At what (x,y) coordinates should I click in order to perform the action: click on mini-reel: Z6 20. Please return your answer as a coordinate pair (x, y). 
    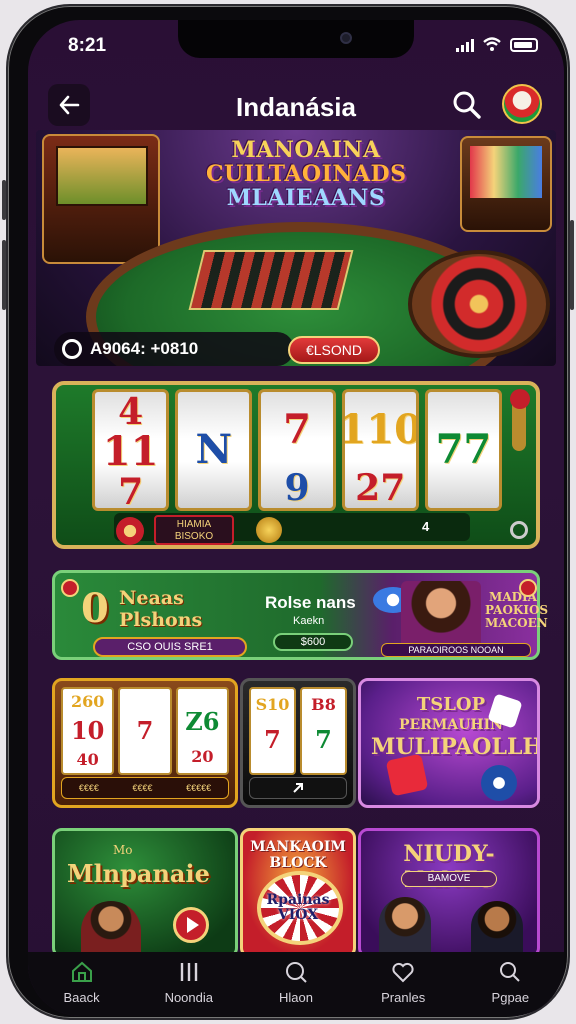
    Looking at the image, I should click on (202, 731).